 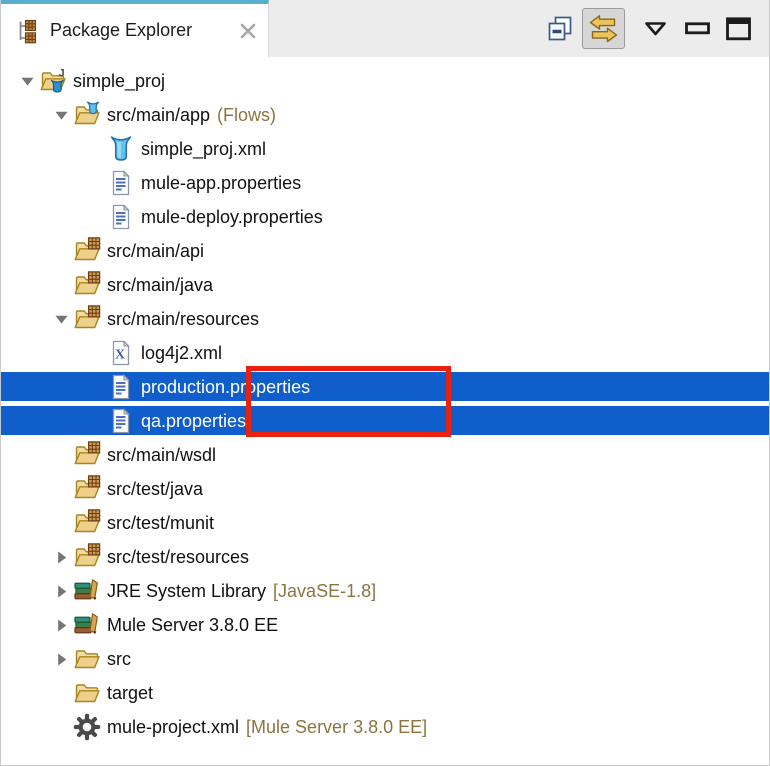 What do you see at coordinates (337, 726) in the screenshot?
I see `tree-item-decorator: [Mule Server 3.8.0 EE]` at bounding box center [337, 726].